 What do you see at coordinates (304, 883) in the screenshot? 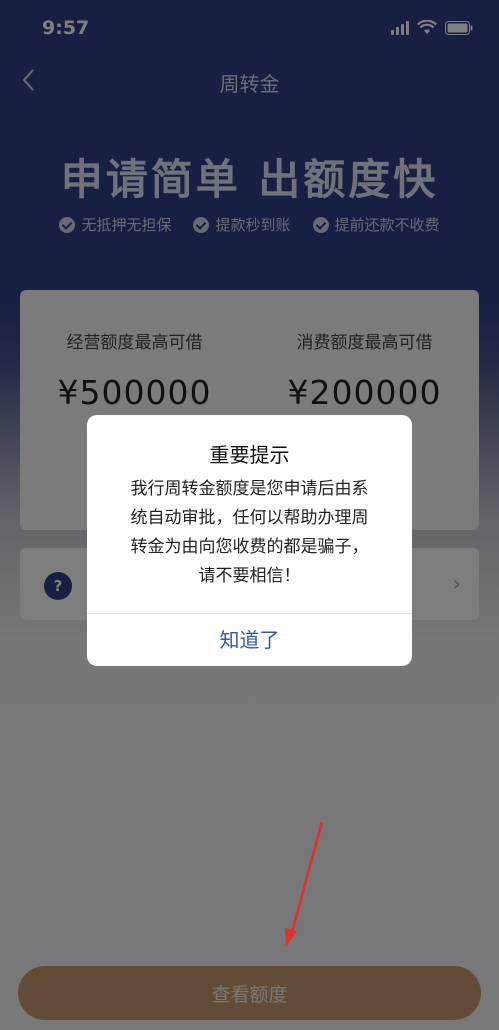
I see `red-arrow-annotation` at bounding box center [304, 883].